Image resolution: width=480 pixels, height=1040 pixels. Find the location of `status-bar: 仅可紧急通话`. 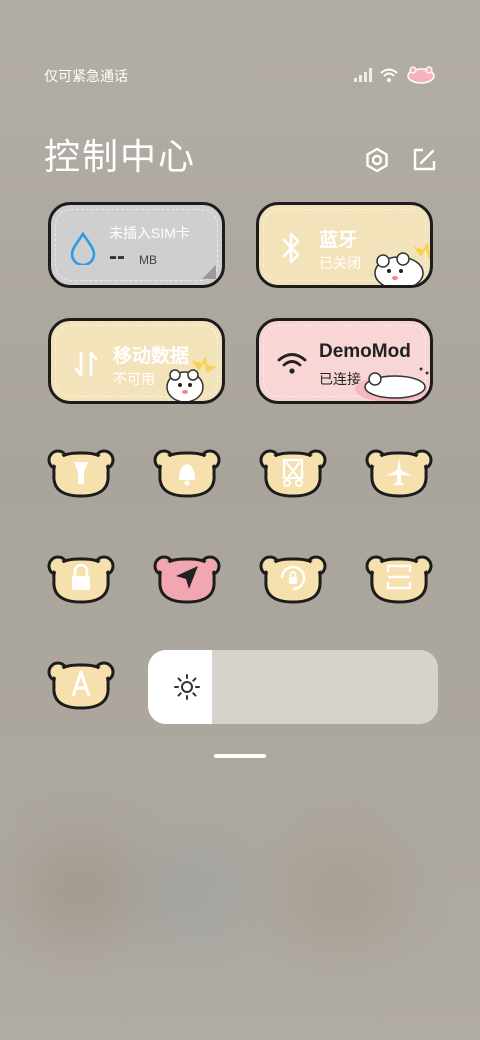

status-bar: 仅可紧急通话 is located at coordinates (240, 76).